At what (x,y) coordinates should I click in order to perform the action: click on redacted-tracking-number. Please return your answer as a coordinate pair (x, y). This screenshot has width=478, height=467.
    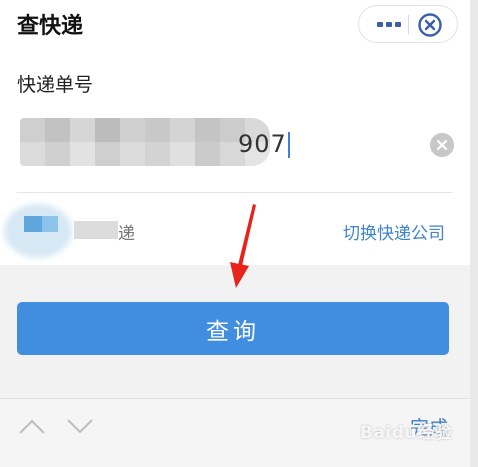
    Looking at the image, I should click on (145, 142).